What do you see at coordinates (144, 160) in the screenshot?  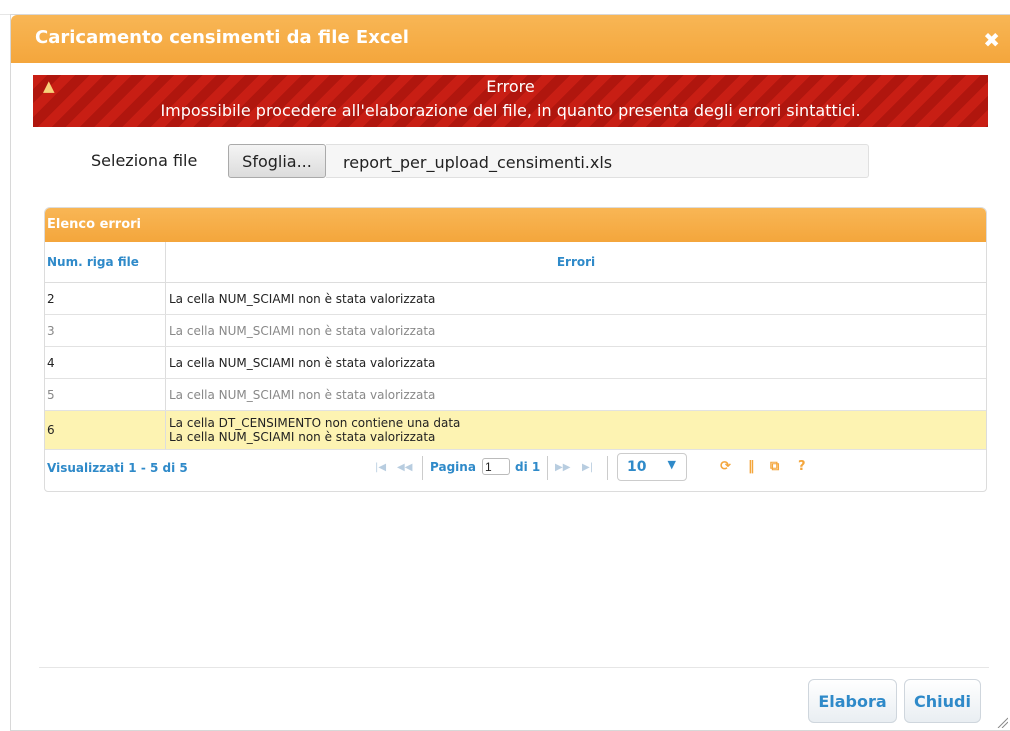 I see `file-label: Seleziona file` at bounding box center [144, 160].